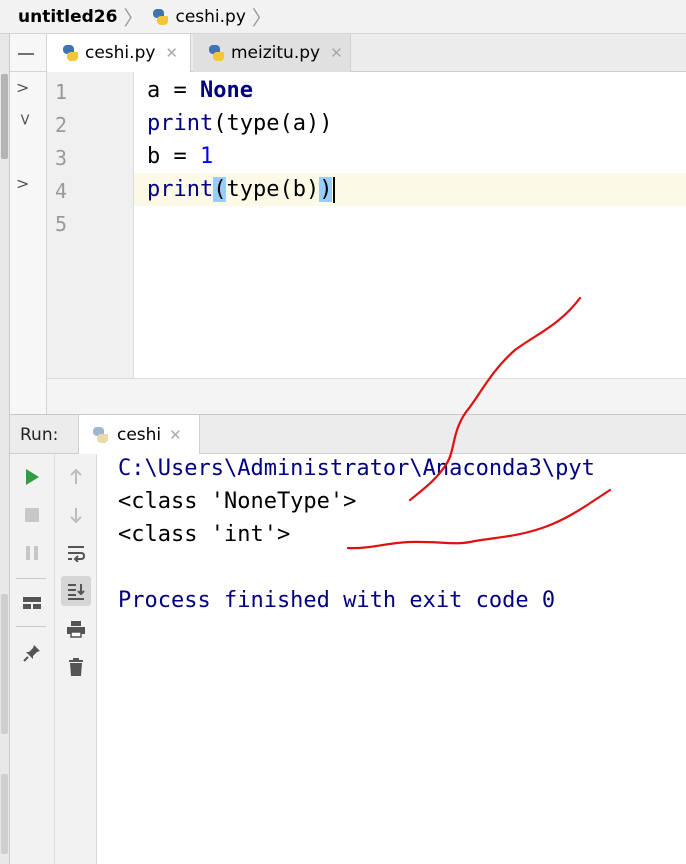 The width and height of the screenshot is (686, 864). Describe the element at coordinates (273, 189) in the screenshot. I see `code-text: type(b)` at that location.